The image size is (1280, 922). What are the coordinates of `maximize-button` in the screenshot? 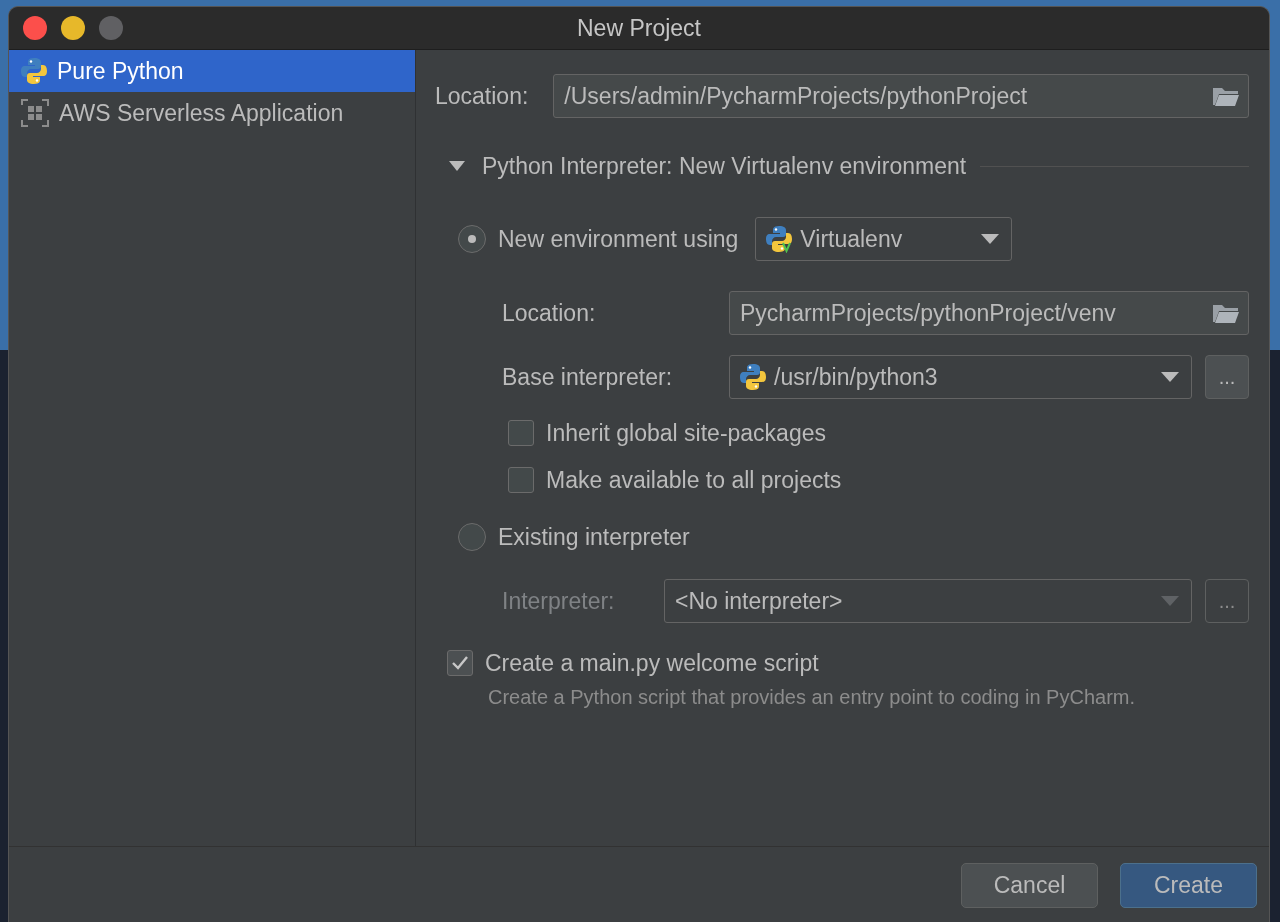 It's located at (111, 28).